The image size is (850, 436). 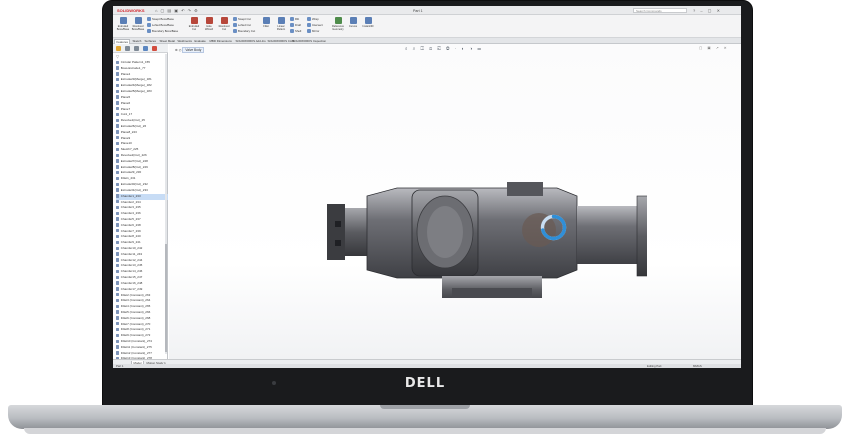 I want to click on quick-access-toolbar: ⌂ ▢ ▤ ▣ ↶ ↷ ⚙, so click(x=177, y=10).